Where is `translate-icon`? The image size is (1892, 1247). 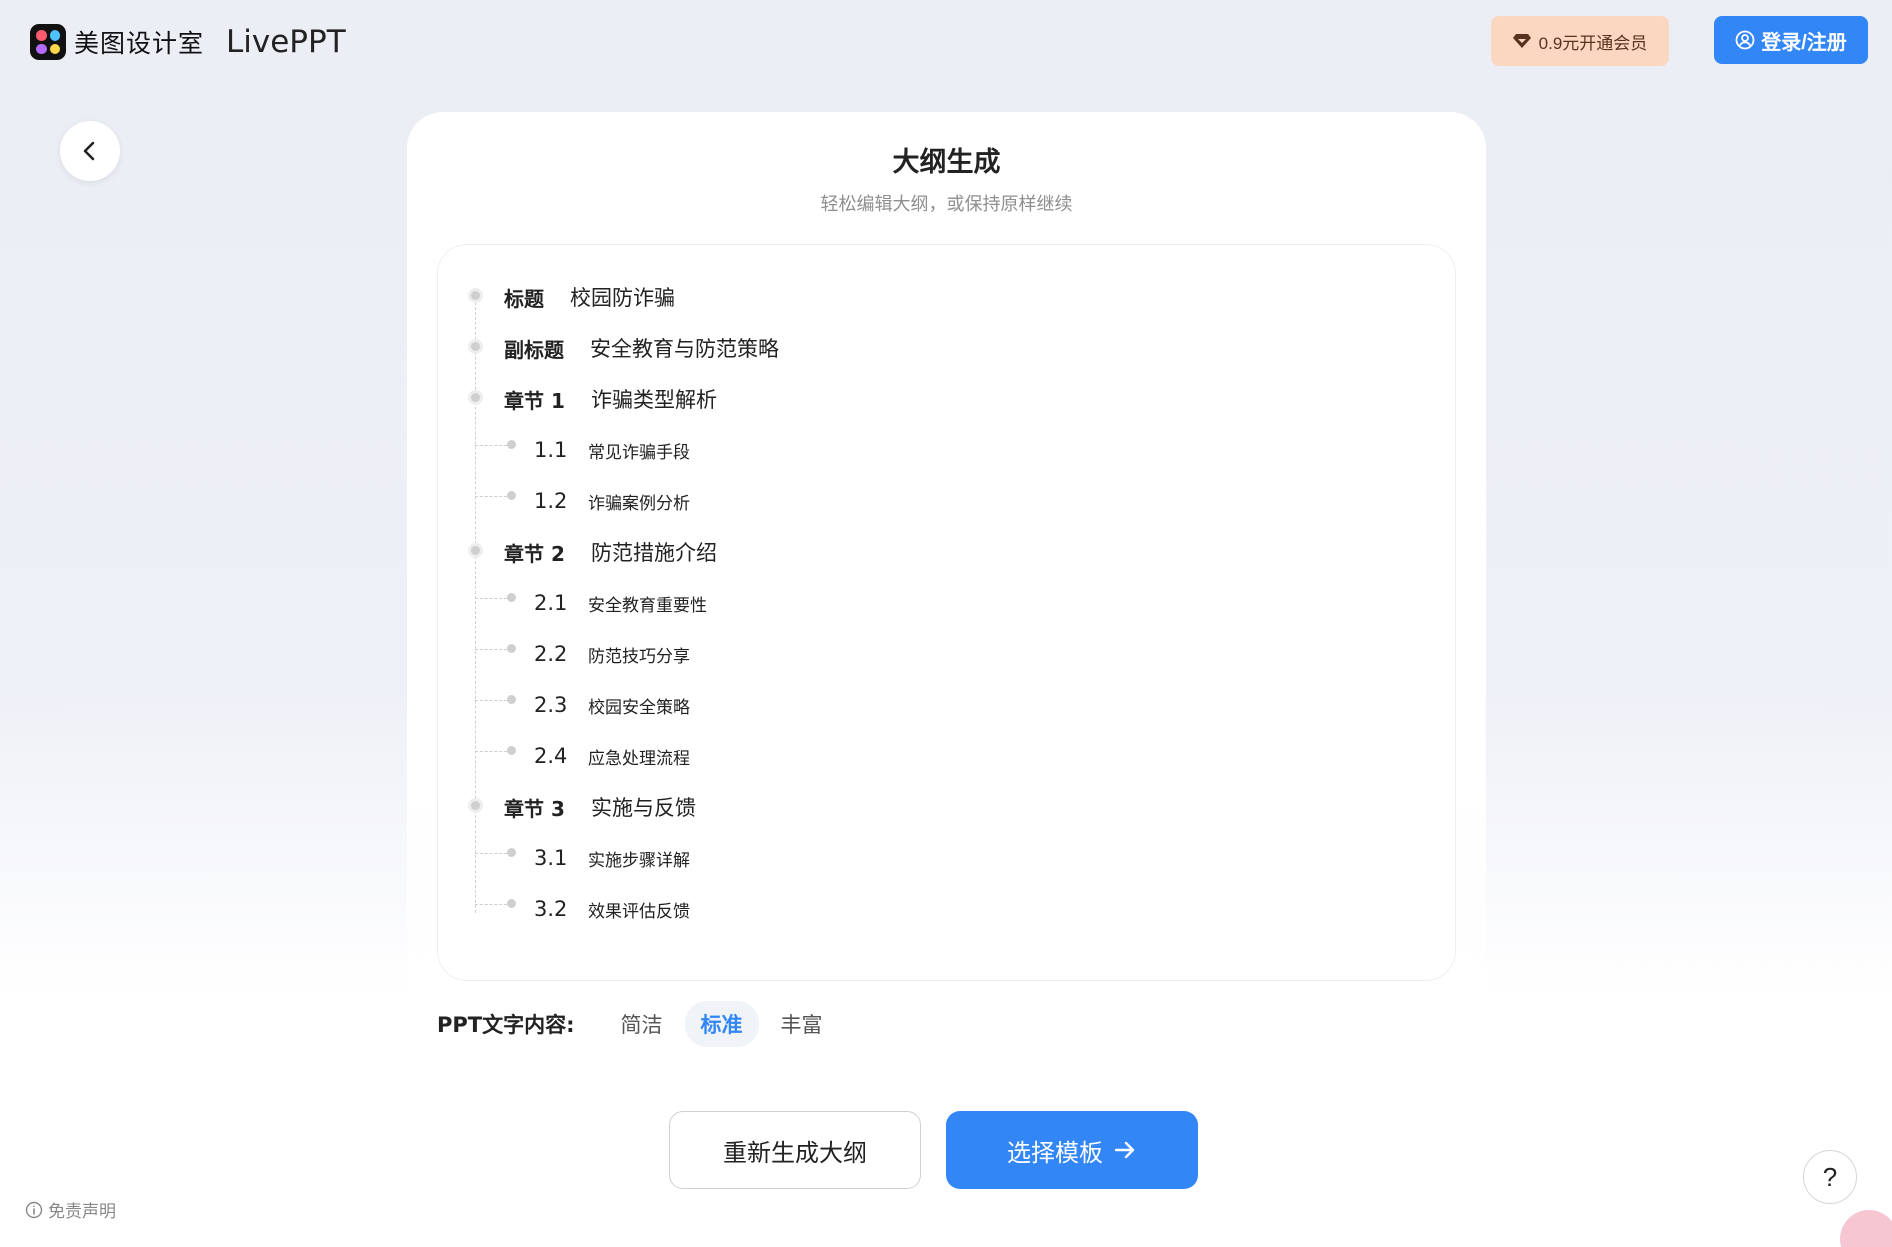
translate-icon is located at coordinates (1866, 1228).